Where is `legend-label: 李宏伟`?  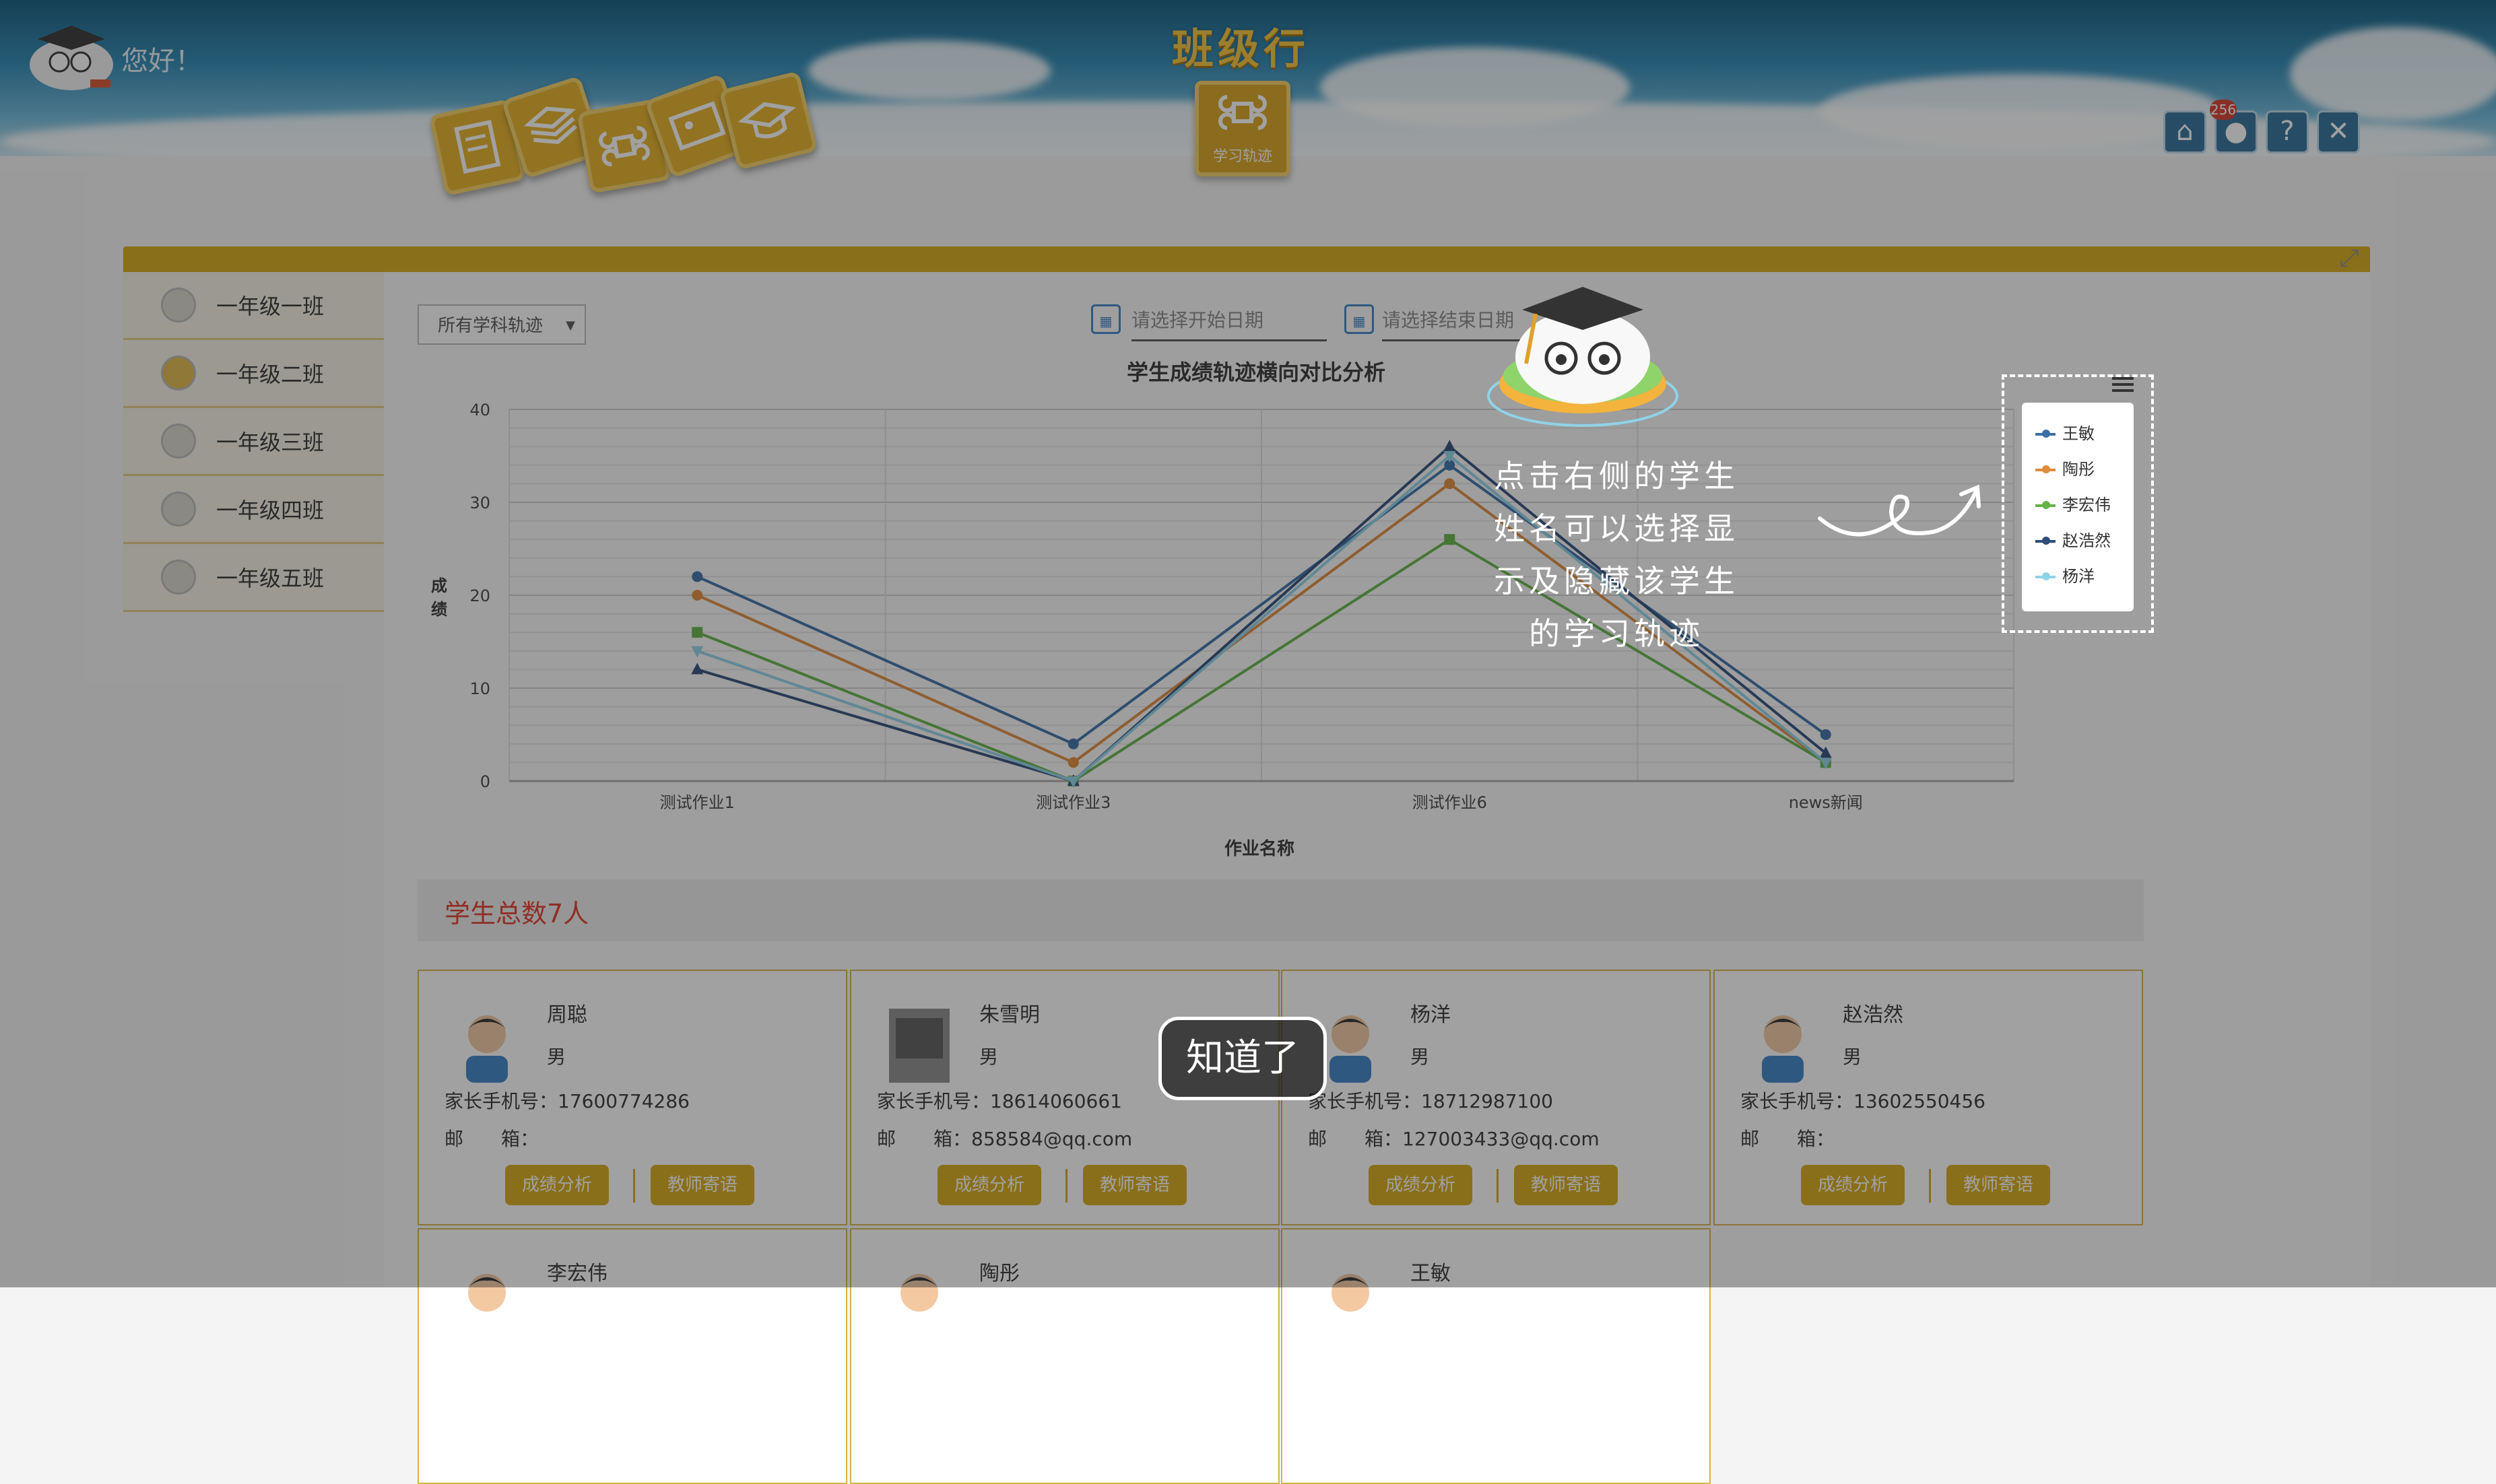 legend-label: 李宏伟 is located at coordinates (2086, 505).